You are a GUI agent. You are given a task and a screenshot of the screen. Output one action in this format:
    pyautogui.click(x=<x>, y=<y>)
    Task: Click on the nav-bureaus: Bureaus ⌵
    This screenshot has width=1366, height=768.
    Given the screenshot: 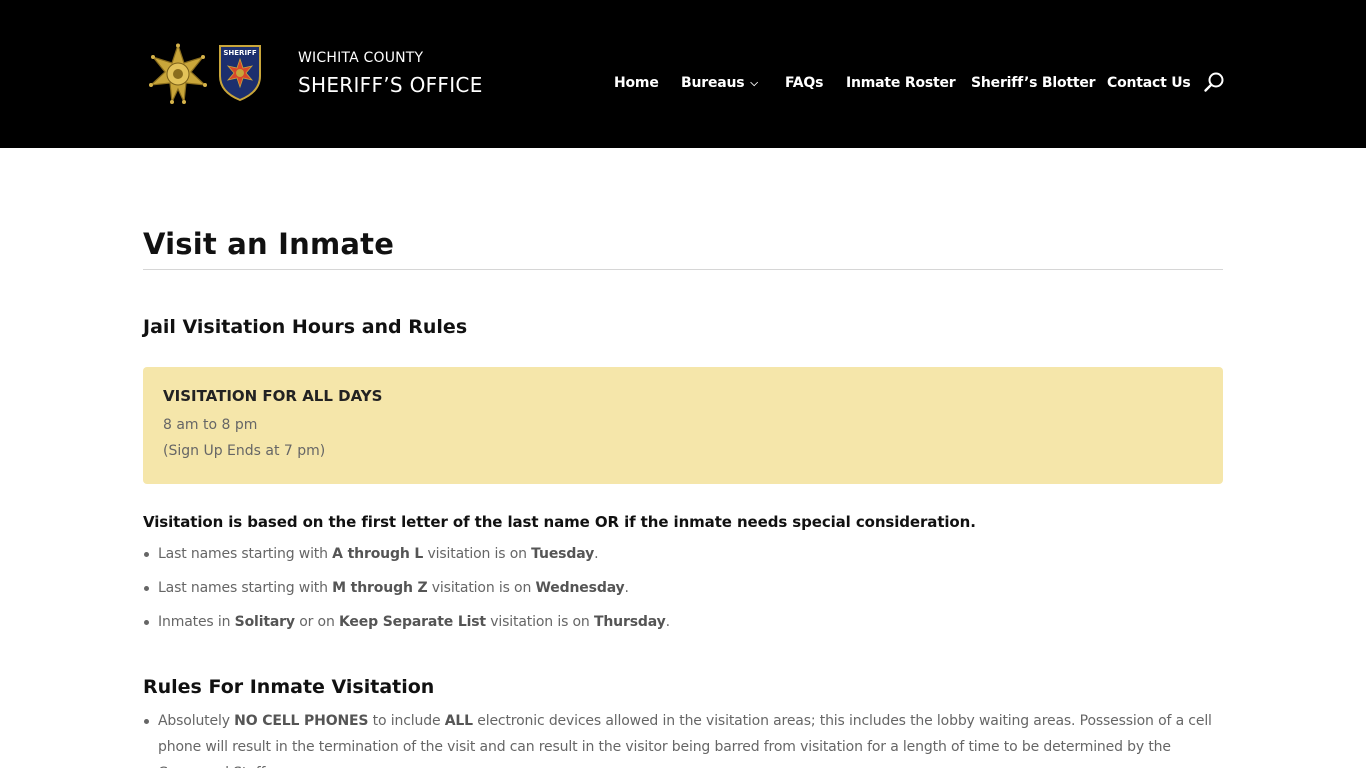 What is the action you would take?
    pyautogui.click(x=719, y=83)
    